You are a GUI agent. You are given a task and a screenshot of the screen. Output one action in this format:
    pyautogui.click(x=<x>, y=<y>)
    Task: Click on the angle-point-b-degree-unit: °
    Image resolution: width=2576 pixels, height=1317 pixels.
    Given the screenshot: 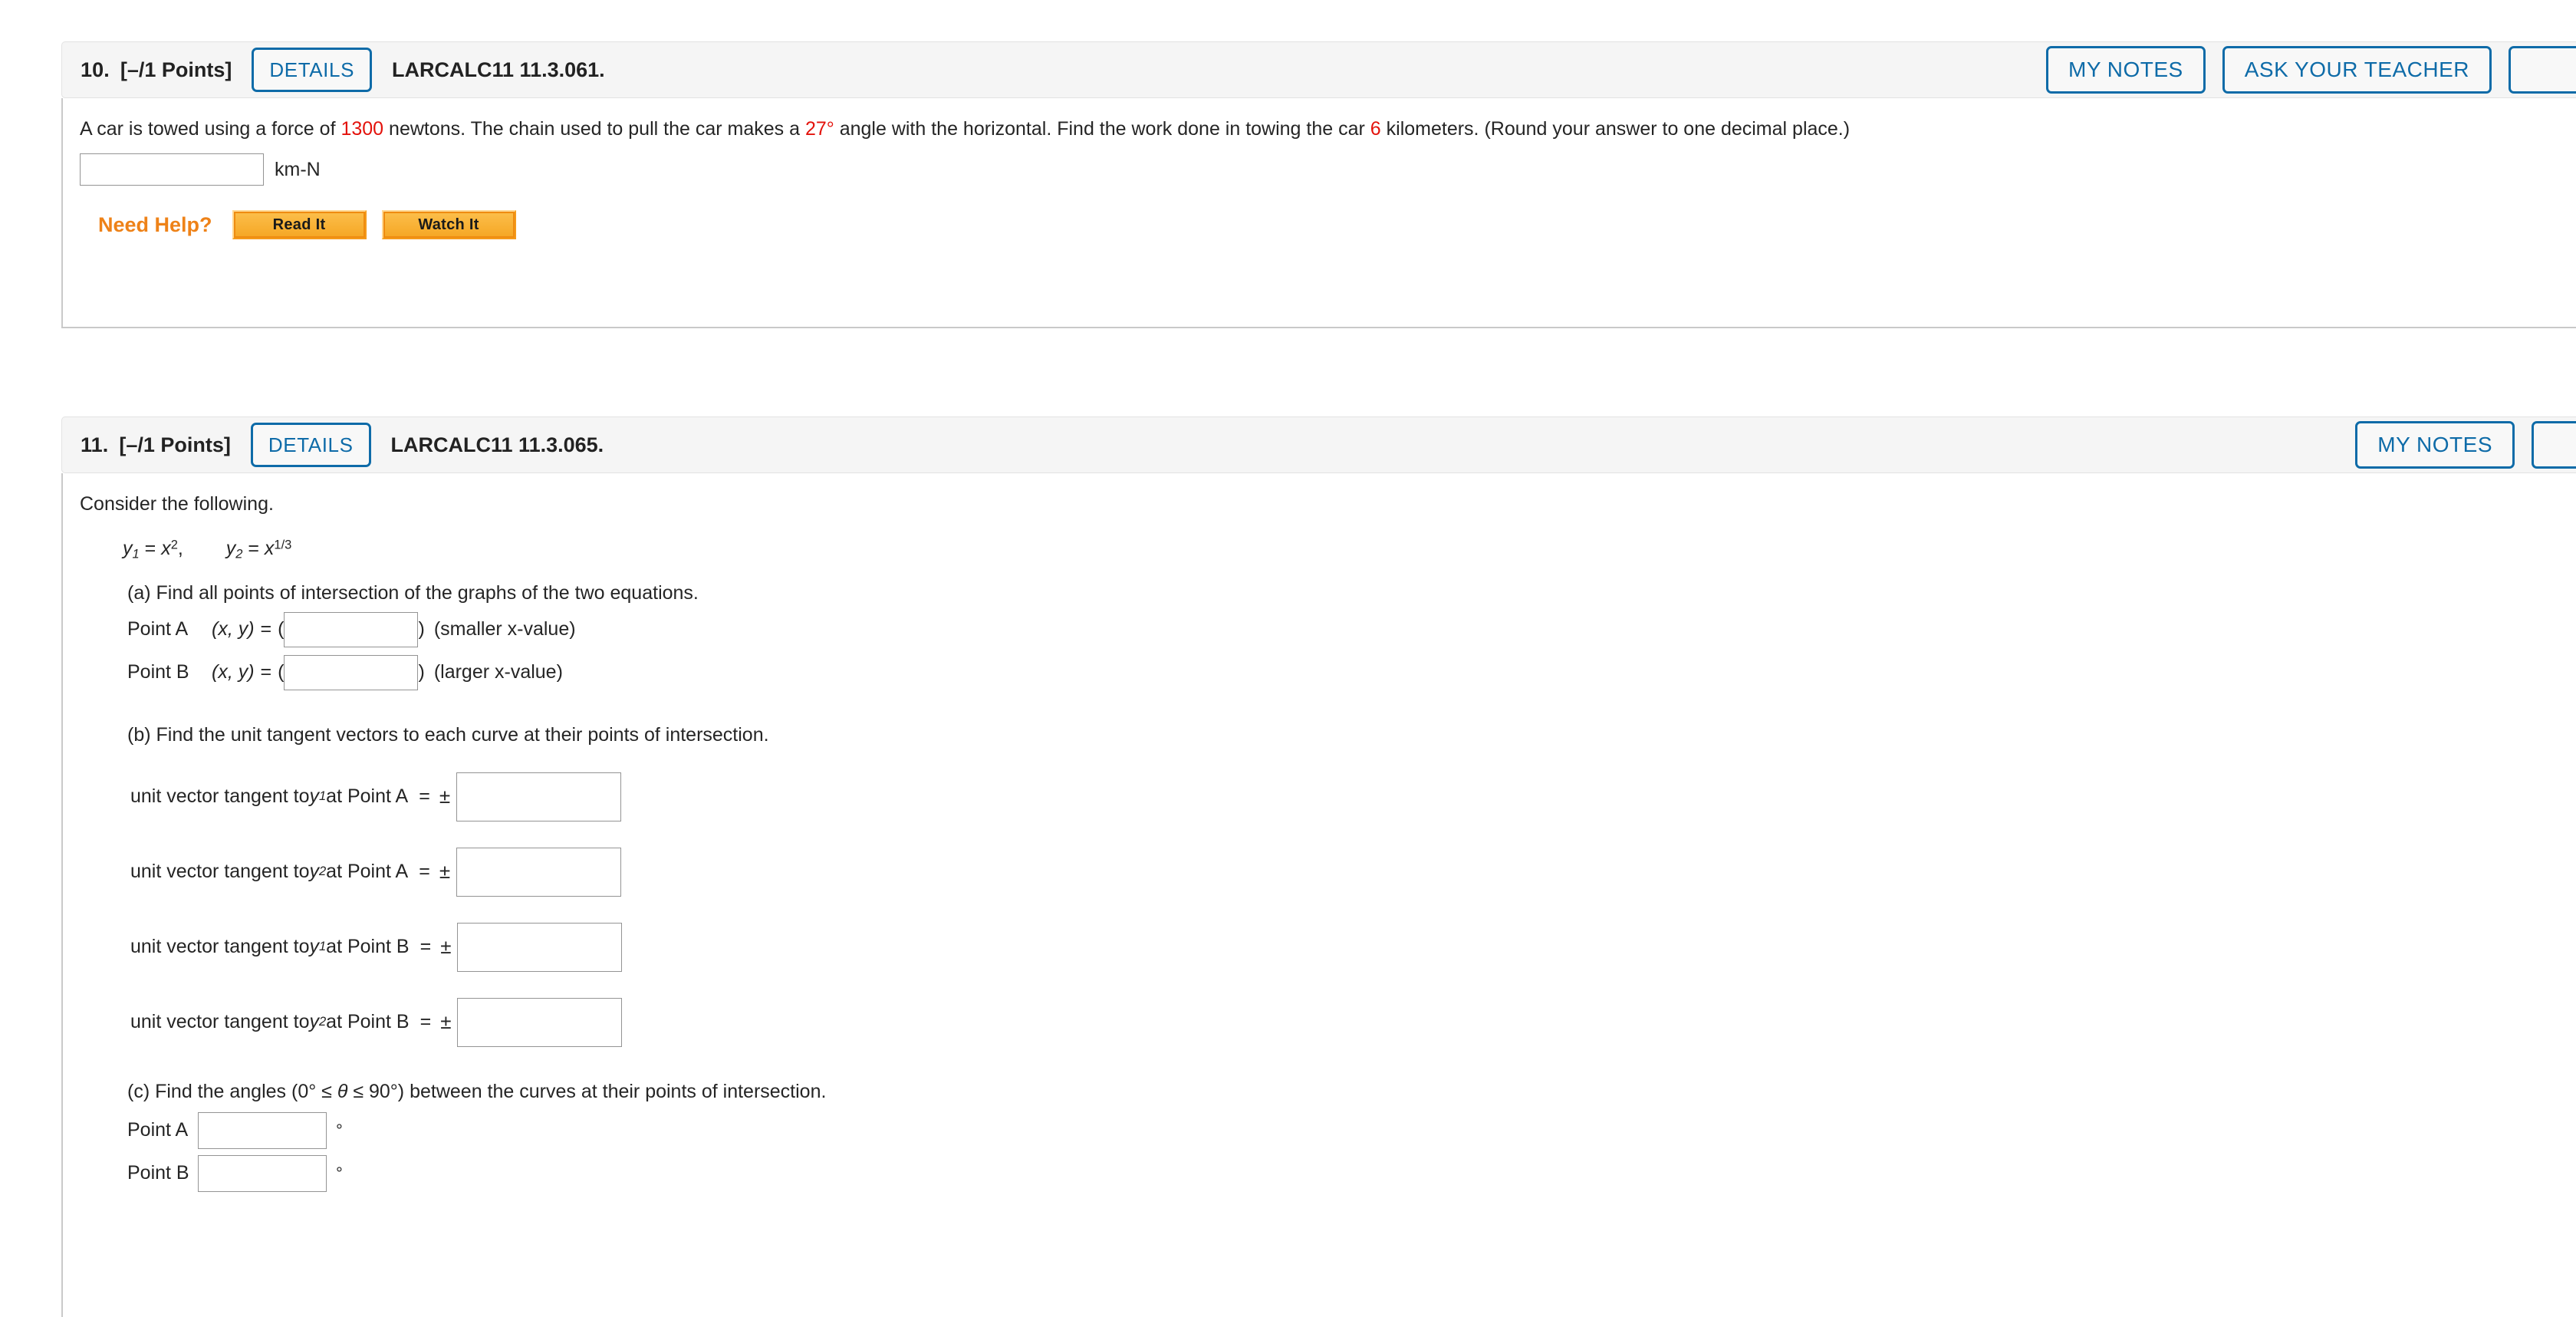 What is the action you would take?
    pyautogui.click(x=339, y=1173)
    